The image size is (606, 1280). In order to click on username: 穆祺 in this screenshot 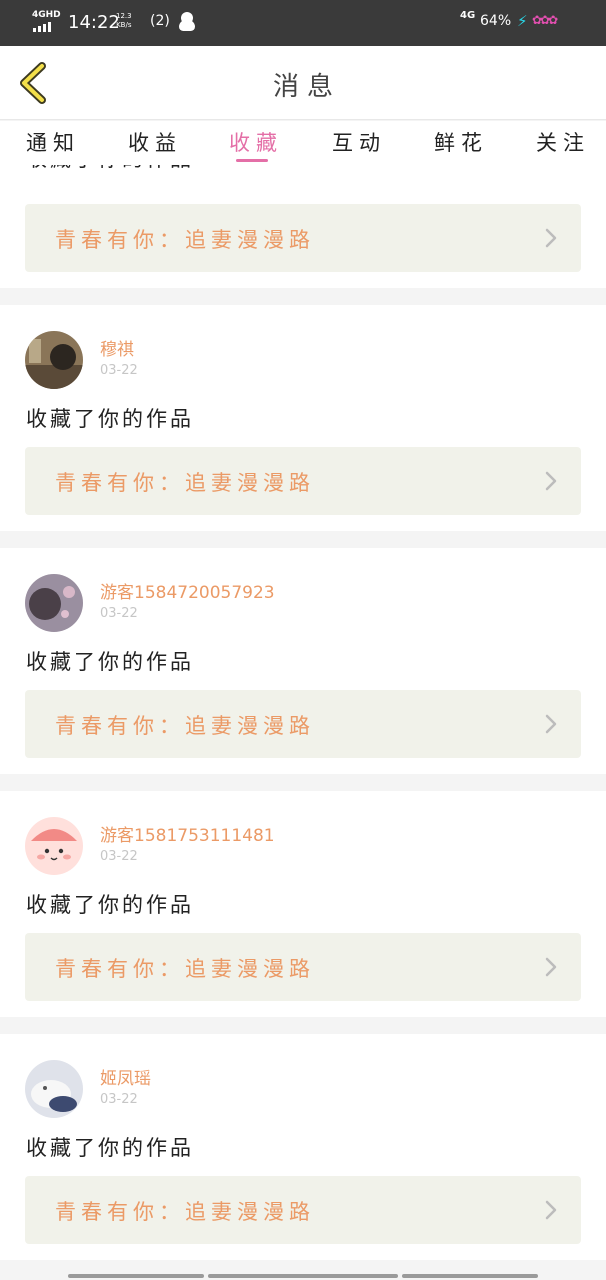, I will do `click(117, 347)`.